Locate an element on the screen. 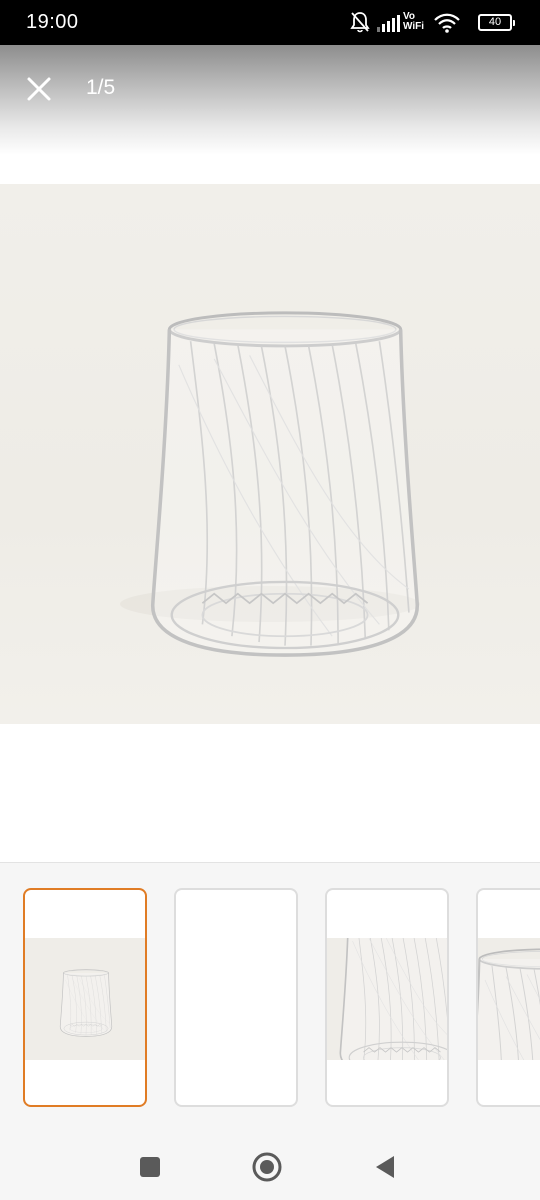 The height and width of the screenshot is (1200, 540). page-counter: 1/5 is located at coordinates (101, 87).